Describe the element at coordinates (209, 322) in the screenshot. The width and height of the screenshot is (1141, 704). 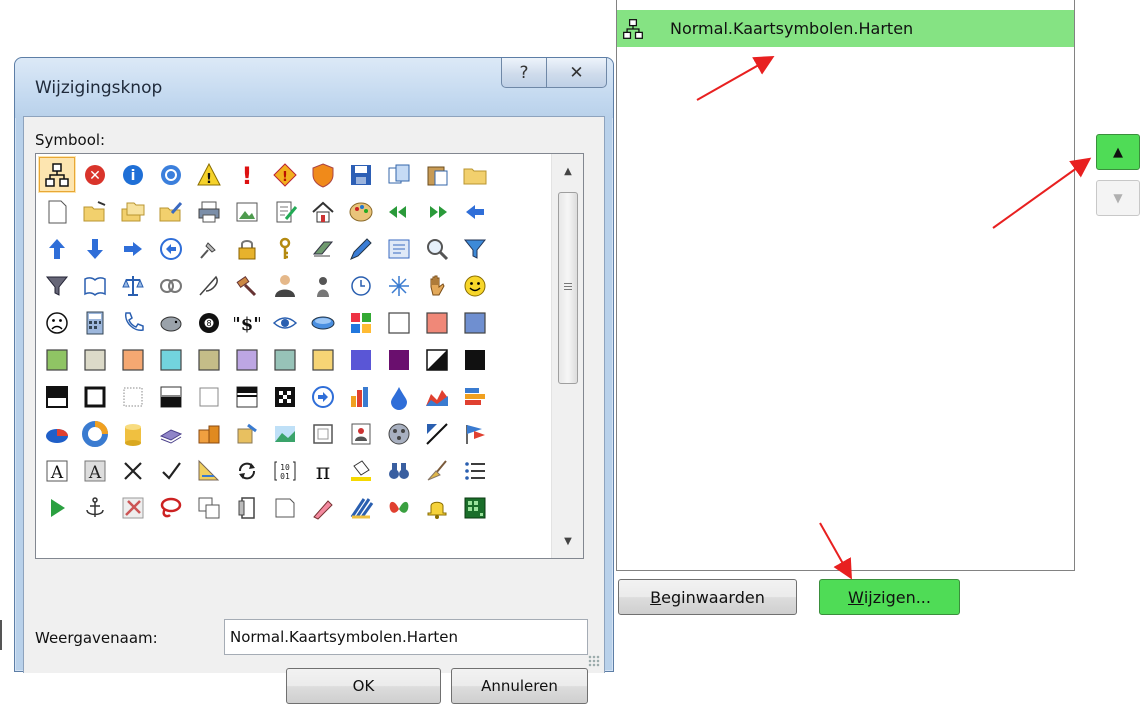
I see `symbol-cell: 8` at that location.